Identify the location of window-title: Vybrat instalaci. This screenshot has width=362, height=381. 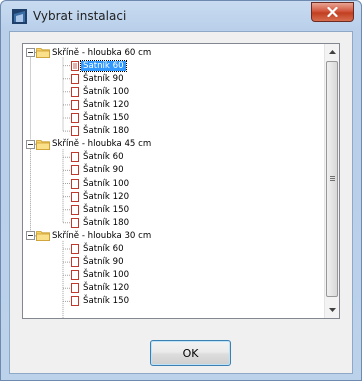
(80, 16).